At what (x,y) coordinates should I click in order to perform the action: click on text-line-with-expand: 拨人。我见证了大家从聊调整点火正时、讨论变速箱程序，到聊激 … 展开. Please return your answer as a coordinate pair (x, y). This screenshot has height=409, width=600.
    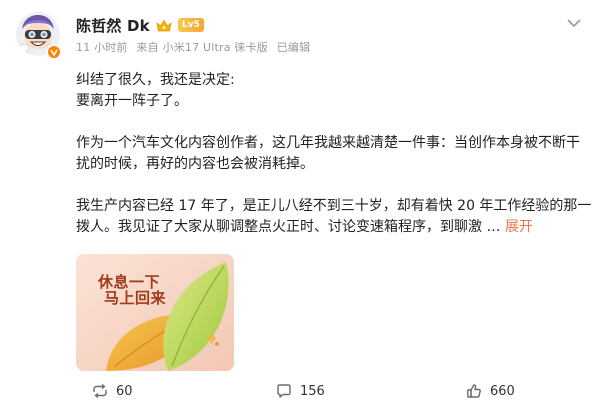
    Looking at the image, I should click on (326, 227).